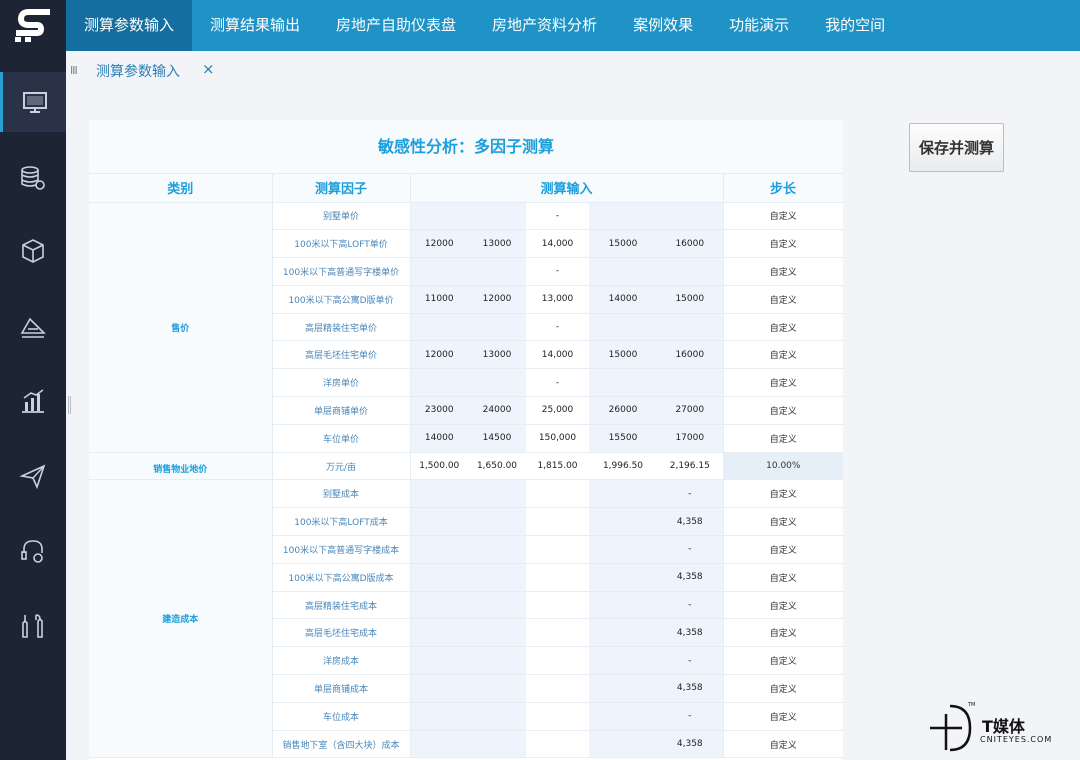 Image resolution: width=1080 pixels, height=760 pixels. What do you see at coordinates (663, 25) in the screenshot?
I see `nav-item-4: 案例效果` at bounding box center [663, 25].